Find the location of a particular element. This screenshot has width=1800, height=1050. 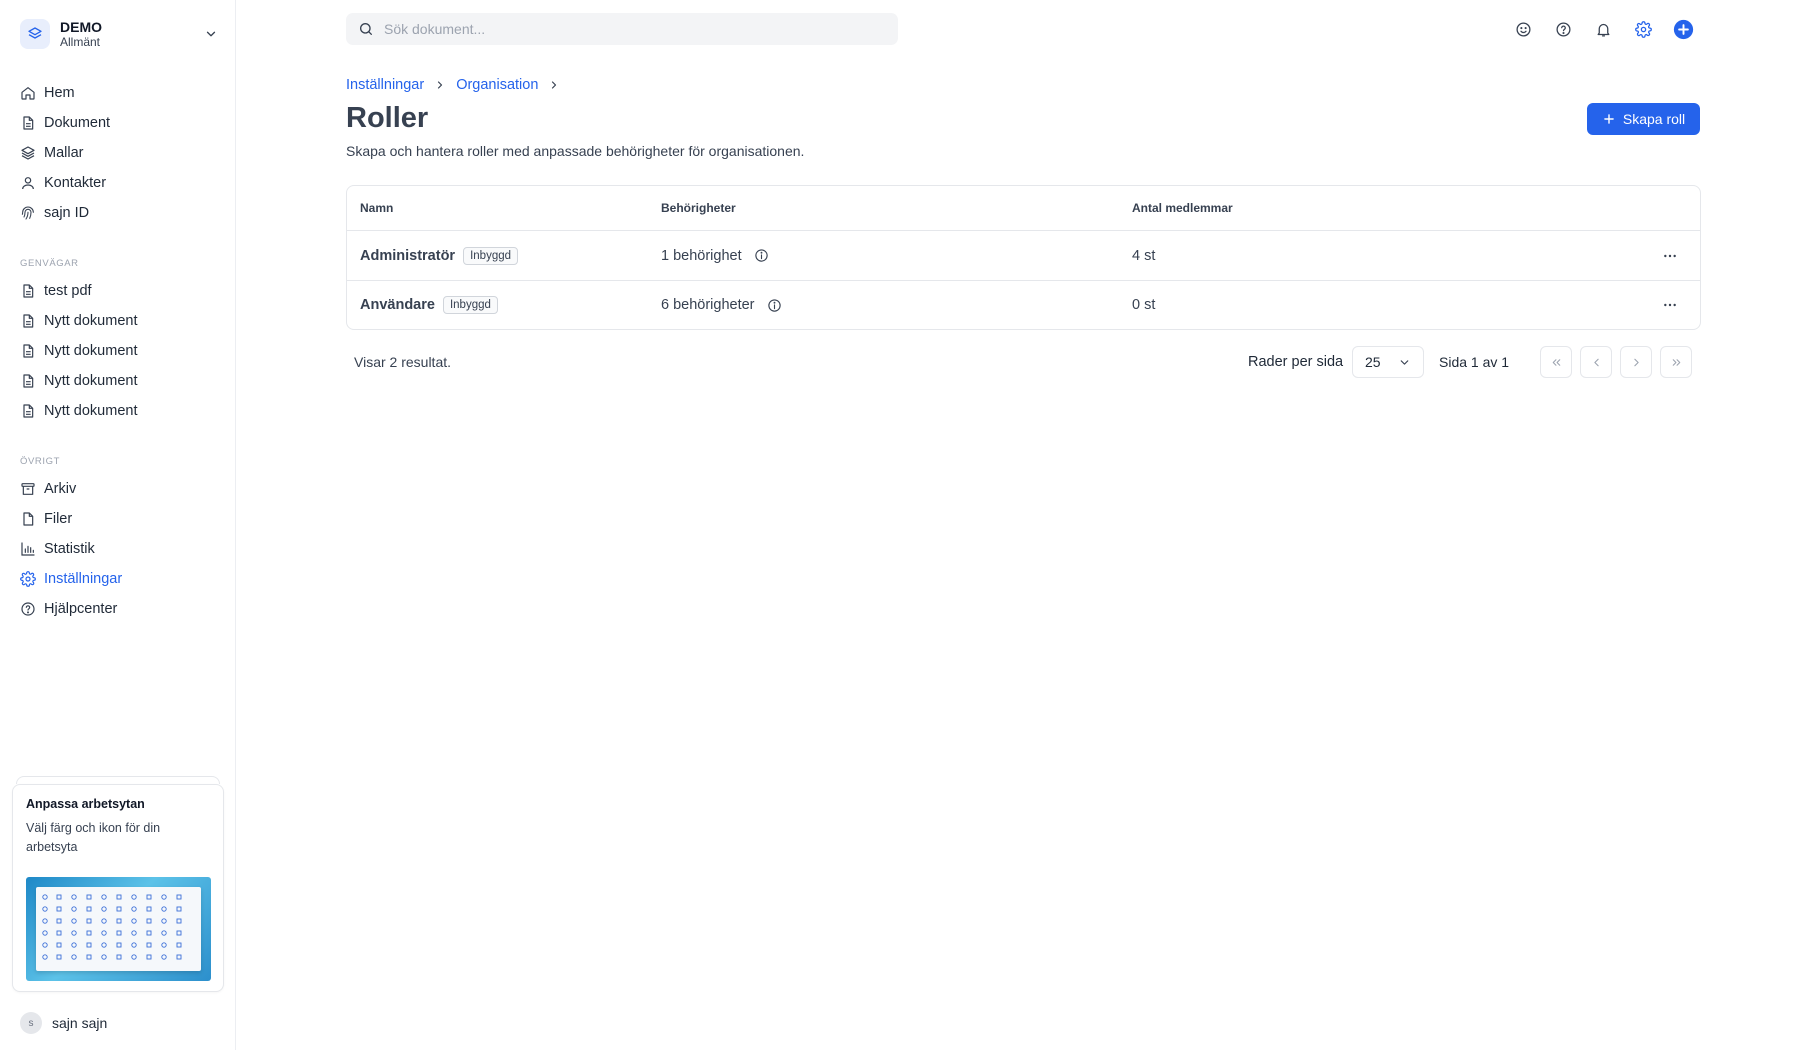

chevrons-right-icon is located at coordinates (1676, 362).